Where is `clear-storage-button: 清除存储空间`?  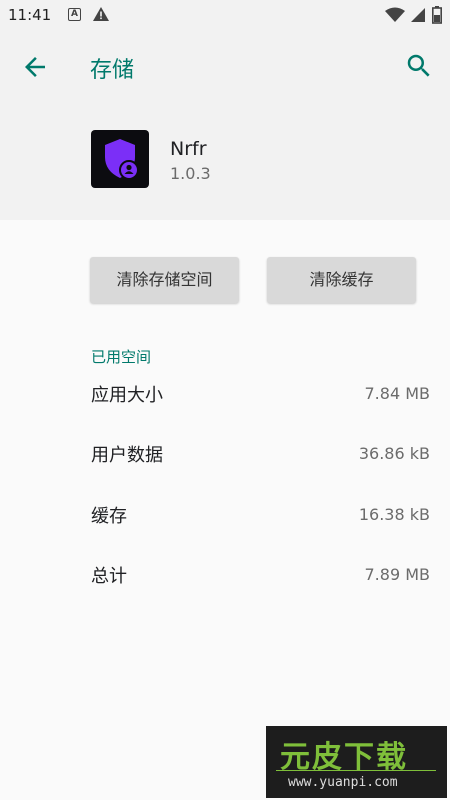 clear-storage-button: 清除存储空间 is located at coordinates (164, 280).